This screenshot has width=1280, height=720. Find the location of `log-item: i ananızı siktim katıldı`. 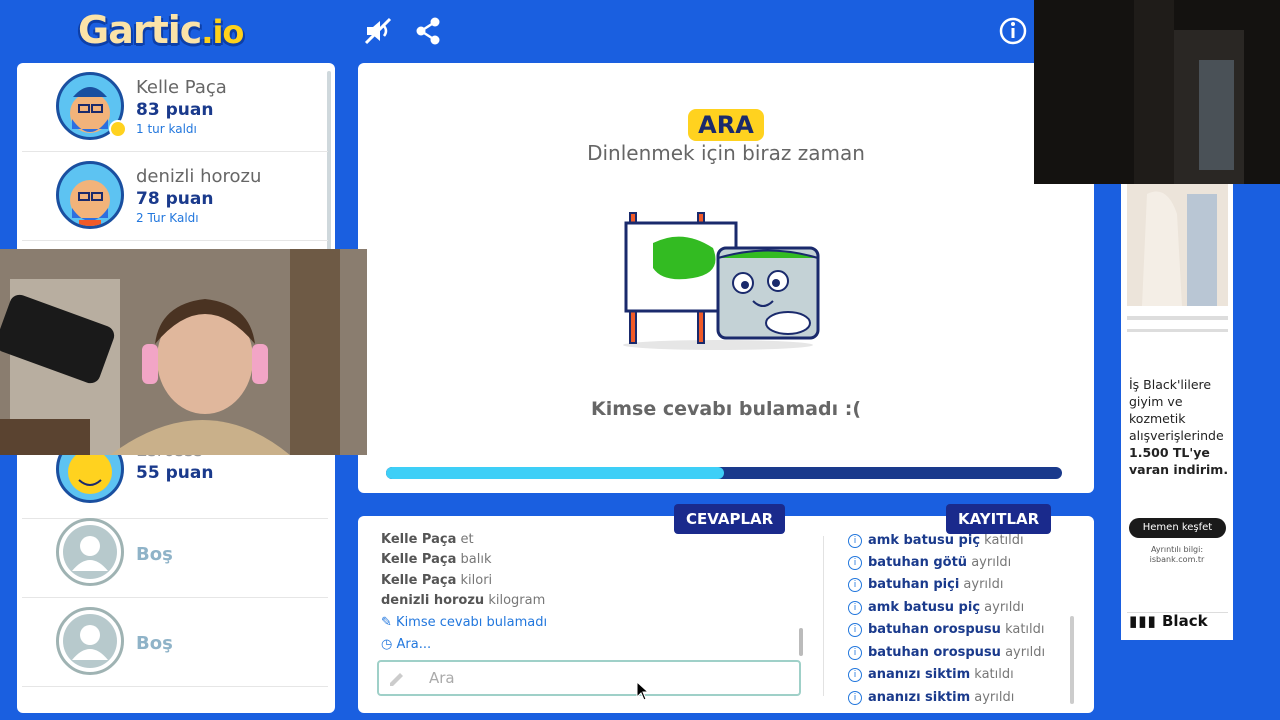

log-item: i ananızı siktim katıldı is located at coordinates (931, 674).